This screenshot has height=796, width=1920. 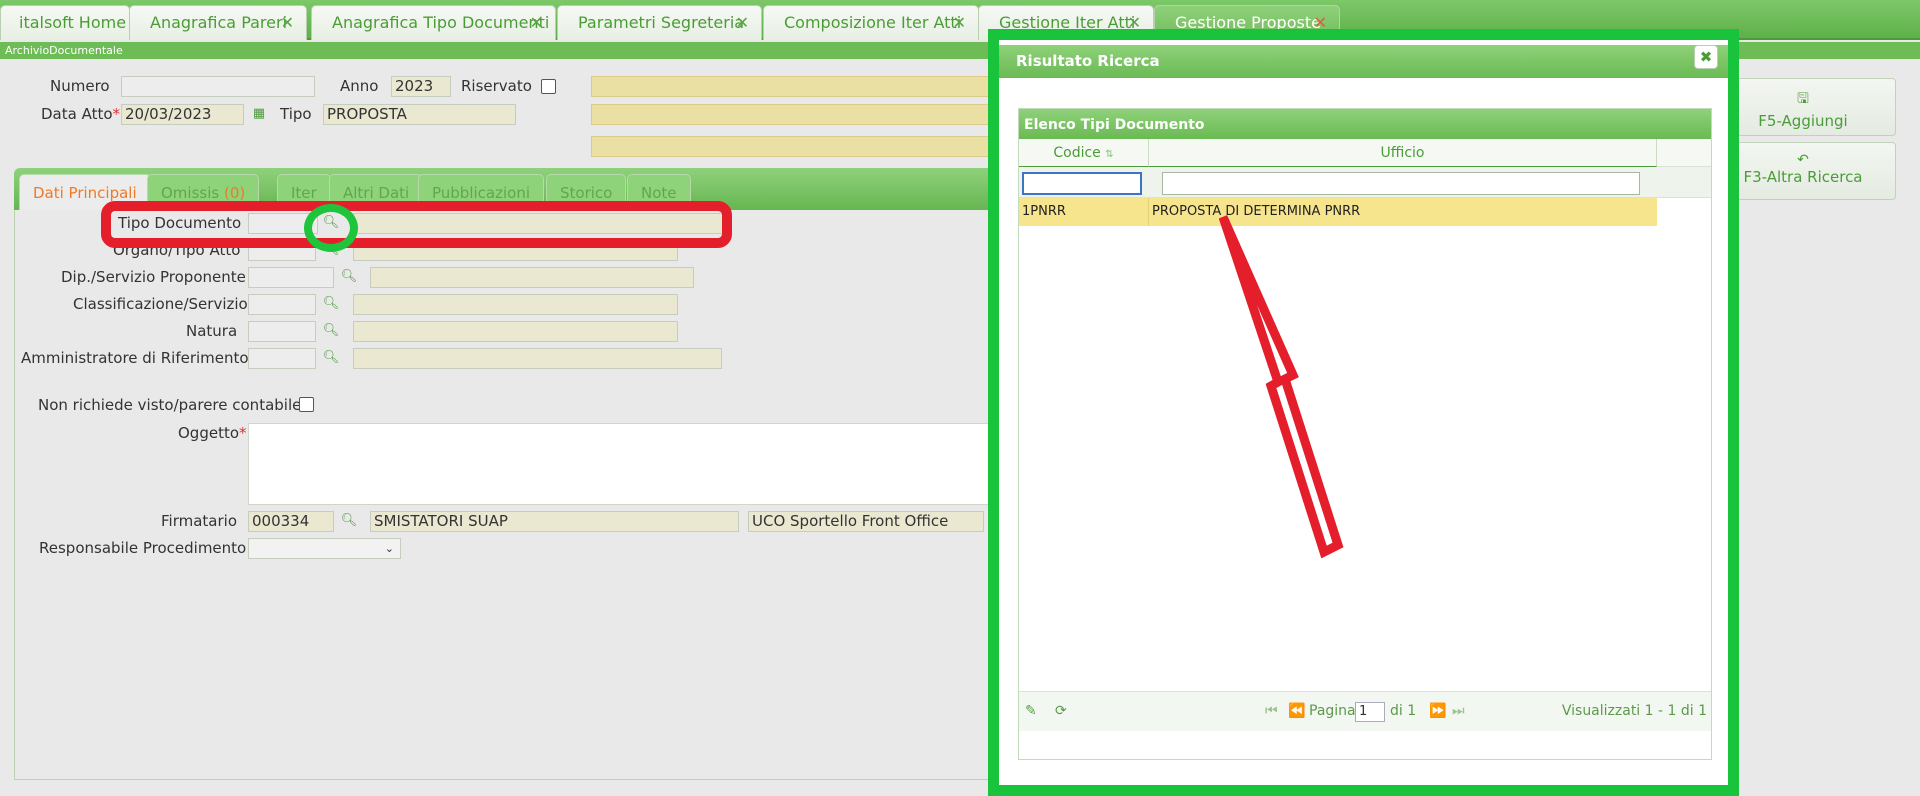 What do you see at coordinates (515, 331) in the screenshot?
I see `natura-desc` at bounding box center [515, 331].